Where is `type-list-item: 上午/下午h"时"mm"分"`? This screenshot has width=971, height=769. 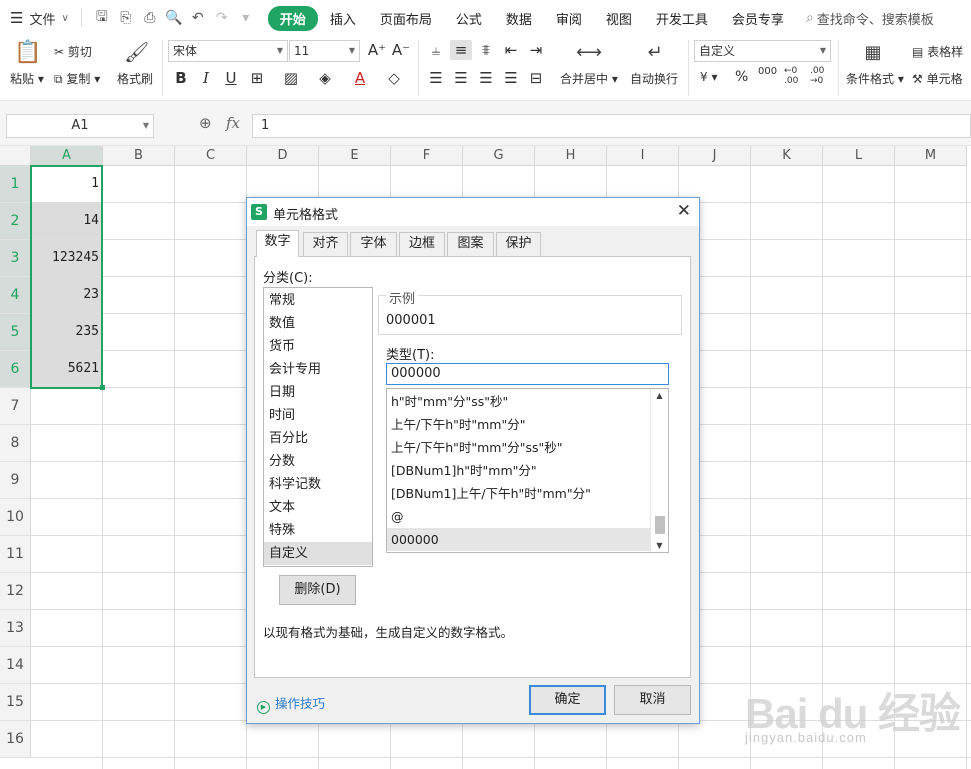 type-list-item: 上午/下午h"时"mm"分" is located at coordinates (518, 424).